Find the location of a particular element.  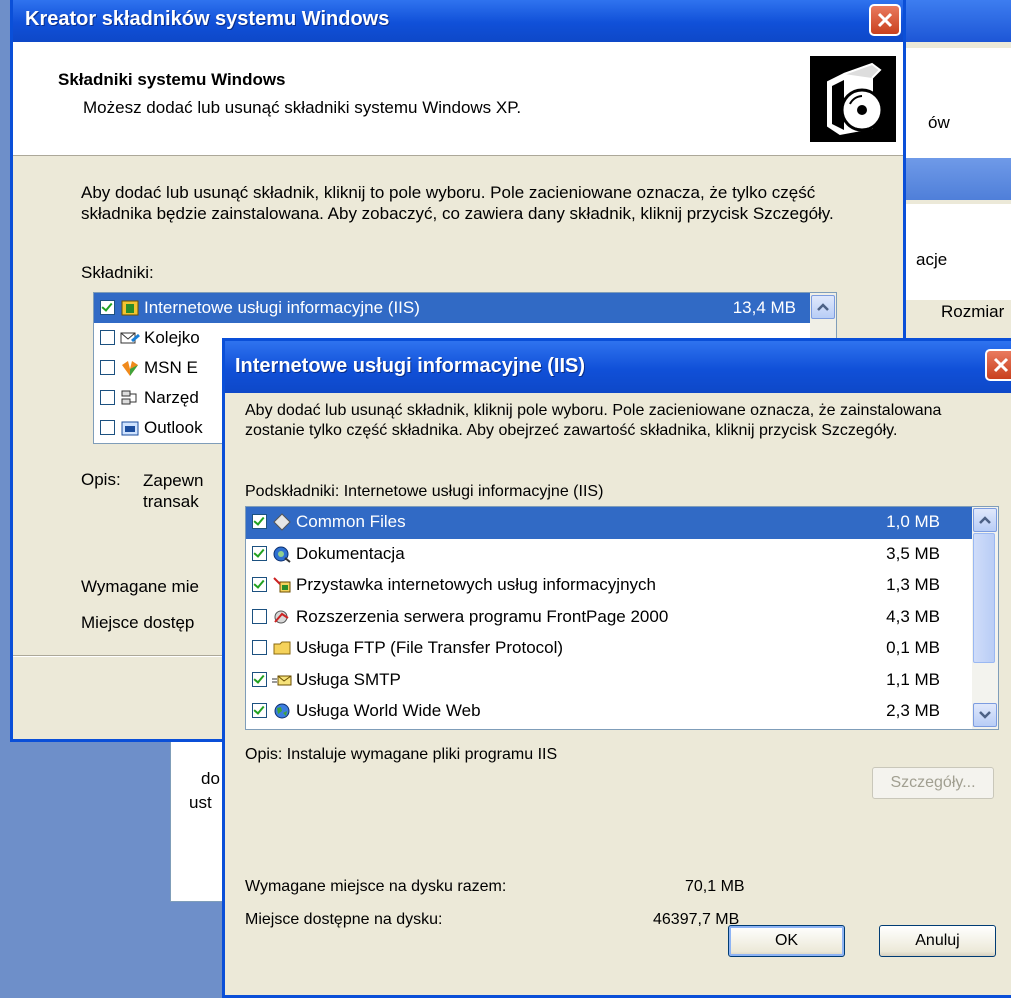

component-size: 13,4 MB is located at coordinates (764, 307).